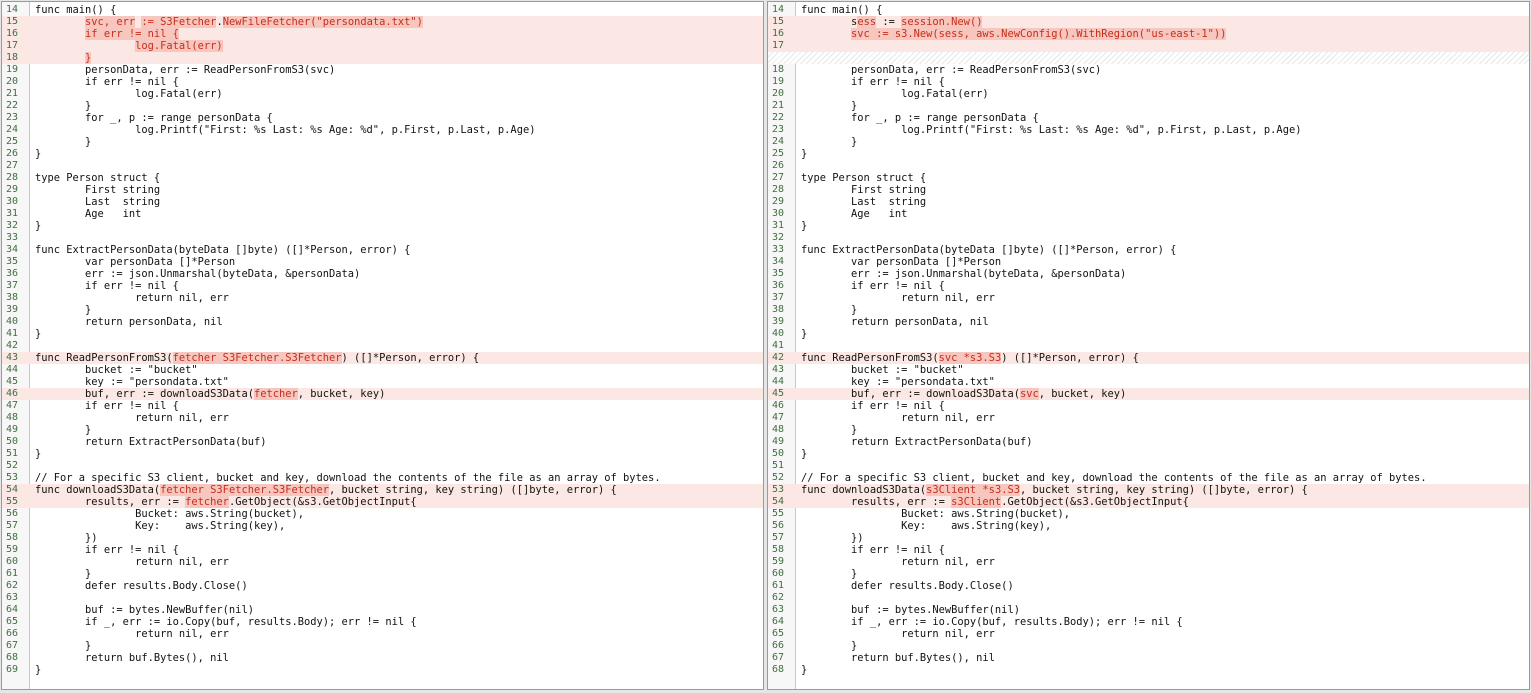 Image resolution: width=1531 pixels, height=693 pixels. Describe the element at coordinates (917, 442) in the screenshot. I see `line-code: return ExtractPersonData(buf)` at that location.